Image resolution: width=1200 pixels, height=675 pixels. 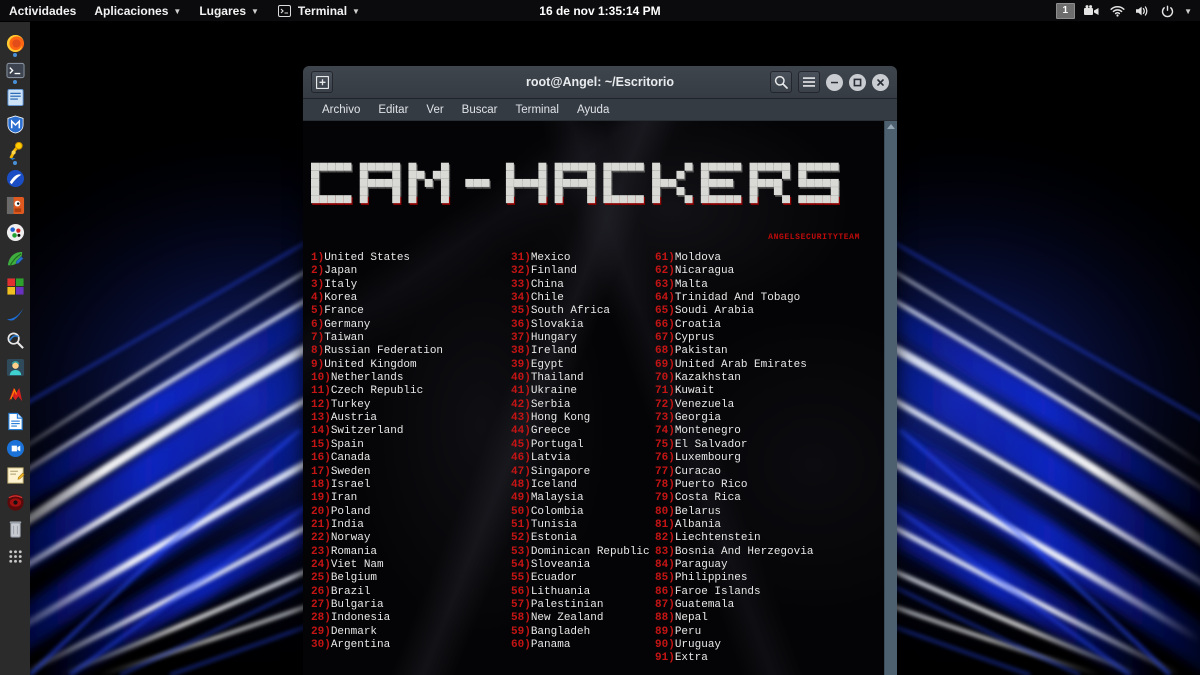 What do you see at coordinates (1092, 11) in the screenshot?
I see `screencast-icon` at bounding box center [1092, 11].